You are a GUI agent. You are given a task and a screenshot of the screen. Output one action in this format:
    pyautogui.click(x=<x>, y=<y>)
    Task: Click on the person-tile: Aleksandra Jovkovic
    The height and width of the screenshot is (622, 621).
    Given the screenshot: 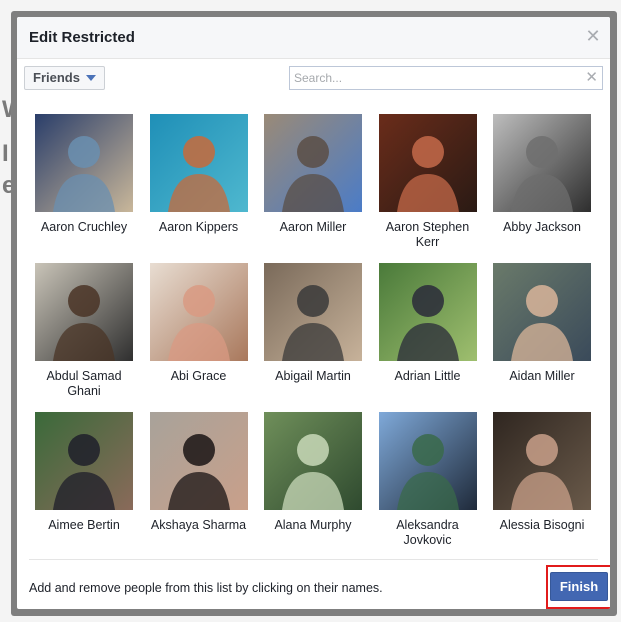 What is the action you would take?
    pyautogui.click(x=428, y=480)
    